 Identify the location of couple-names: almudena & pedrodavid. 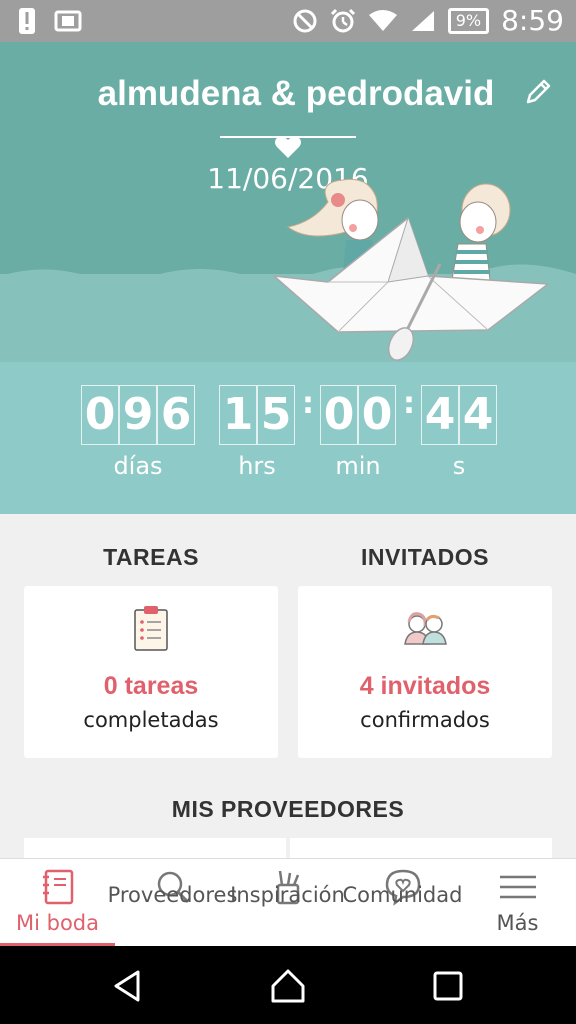
(296, 93).